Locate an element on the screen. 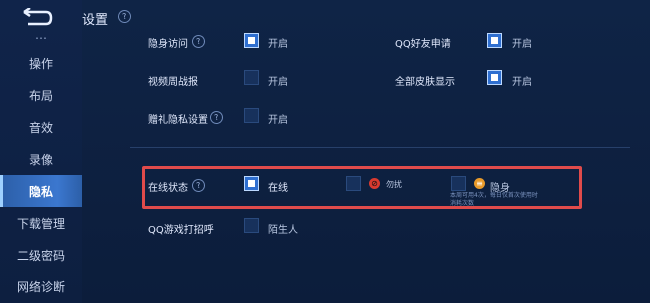  do-not-disturb-checkbox is located at coordinates (353, 183).